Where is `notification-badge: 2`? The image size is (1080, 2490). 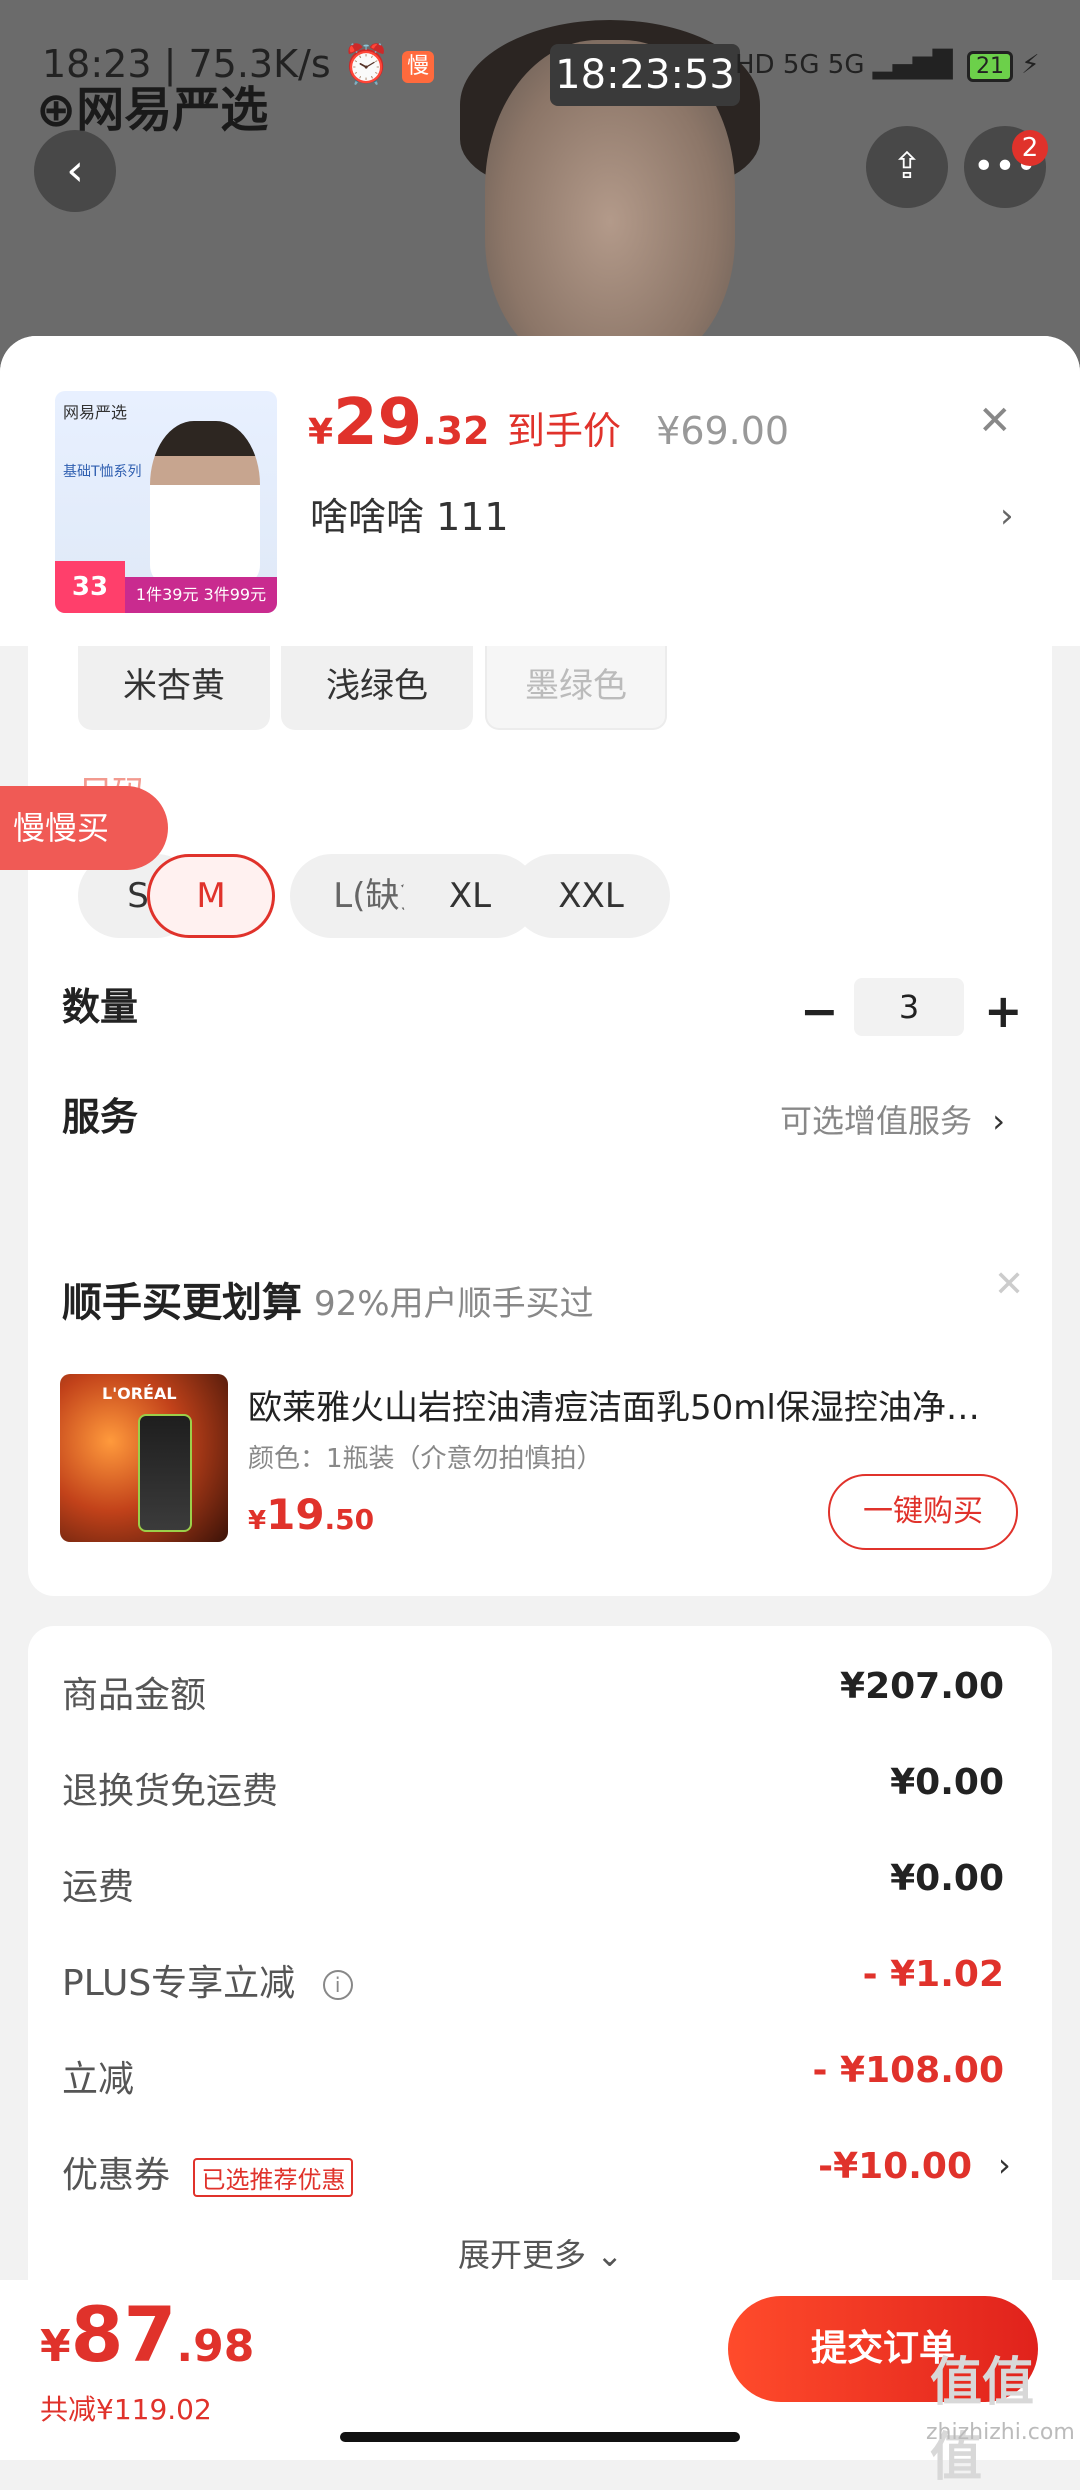 notification-badge: 2 is located at coordinates (1030, 148).